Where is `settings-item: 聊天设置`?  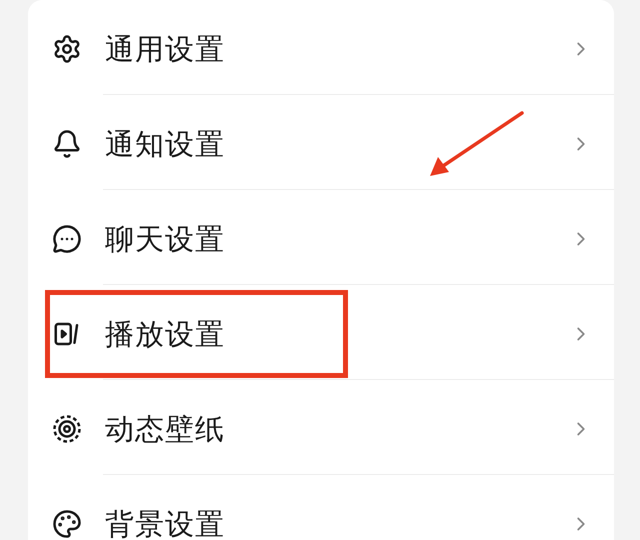
settings-item: 聊天设置 is located at coordinates (196, 239).